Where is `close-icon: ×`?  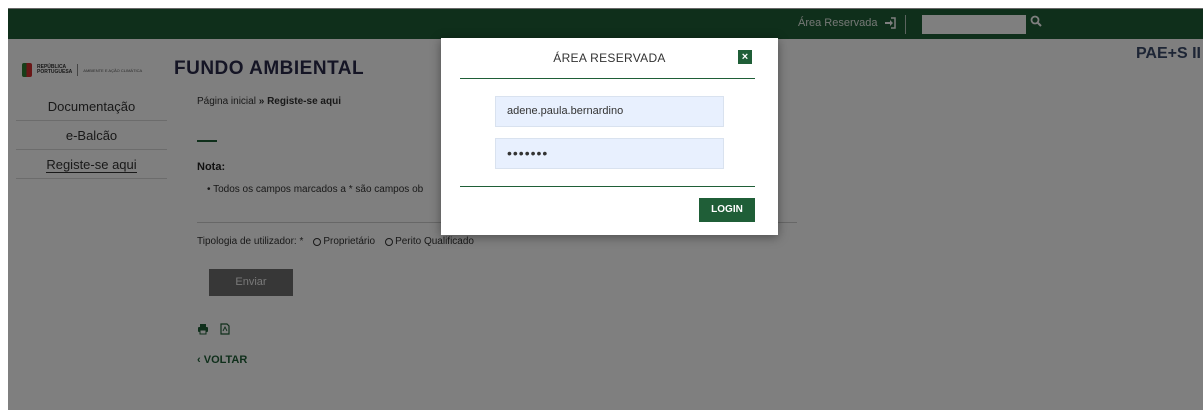 close-icon: × is located at coordinates (745, 57).